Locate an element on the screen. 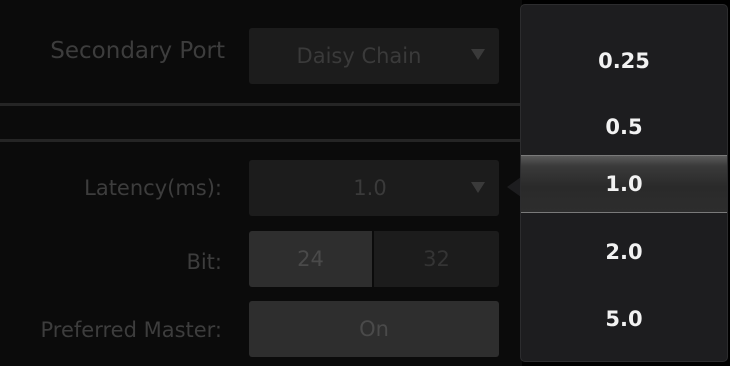 The height and width of the screenshot is (366, 730). secondary-port-label: Secondary Port is located at coordinates (137, 51).